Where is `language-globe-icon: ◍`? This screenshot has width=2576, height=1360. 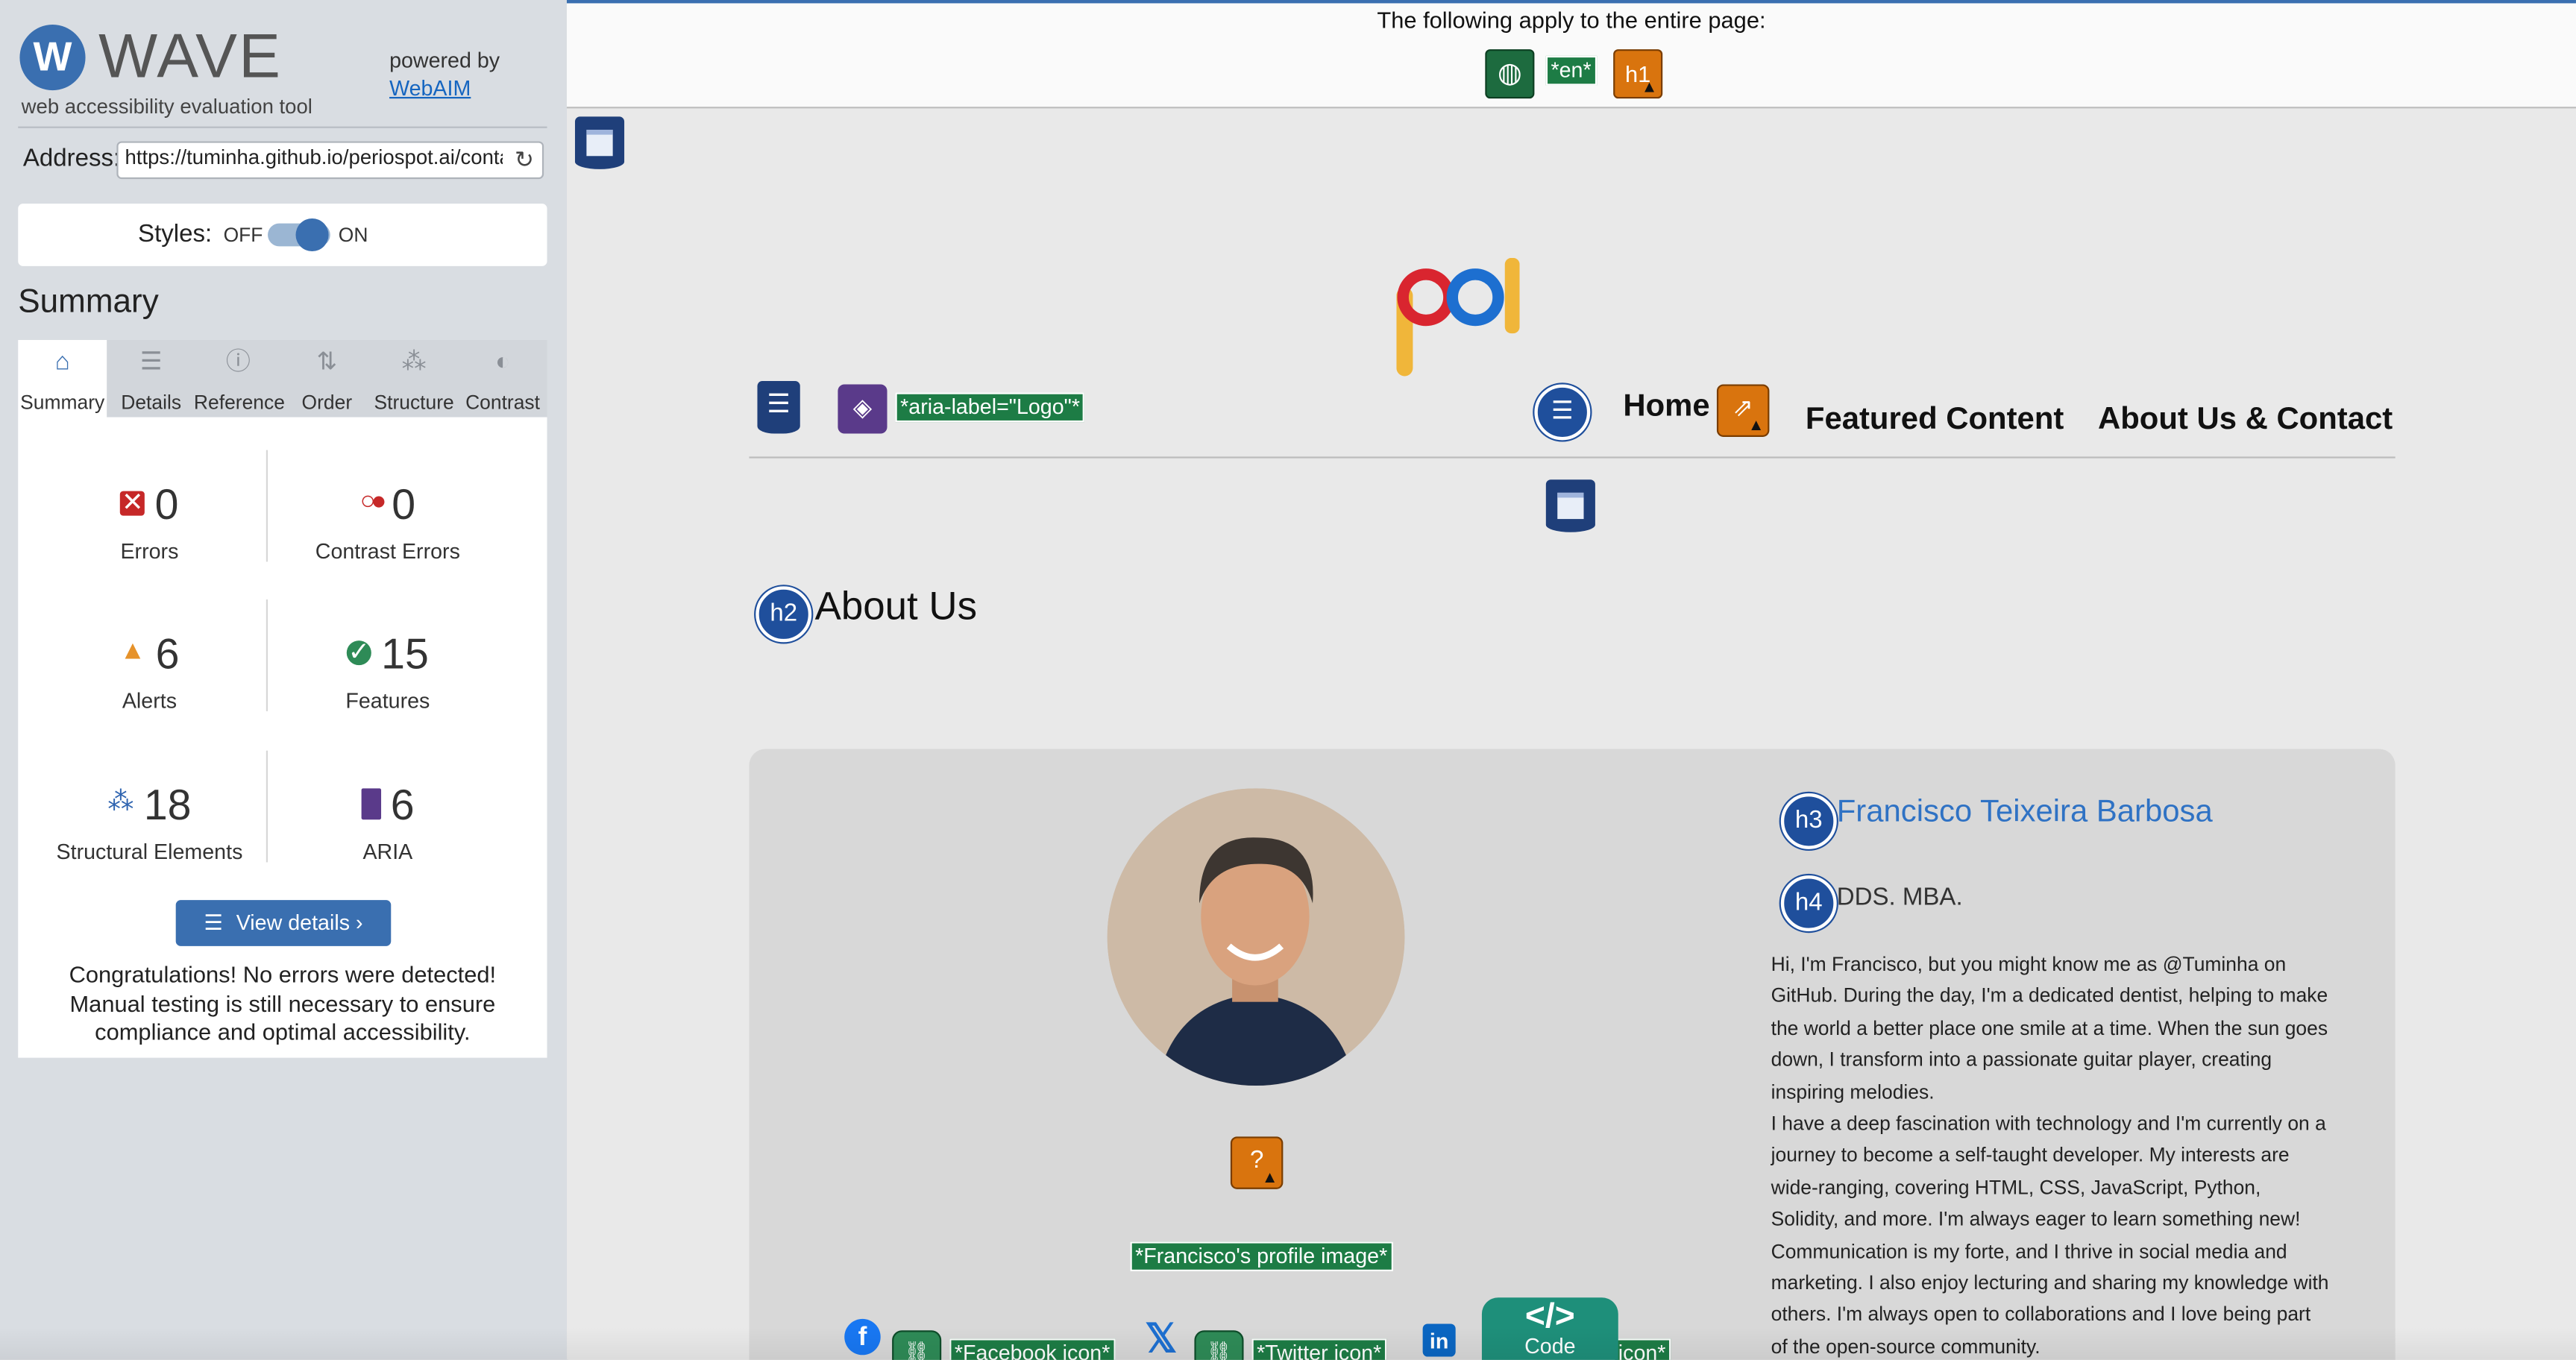
language-globe-icon: ◍ is located at coordinates (1510, 74).